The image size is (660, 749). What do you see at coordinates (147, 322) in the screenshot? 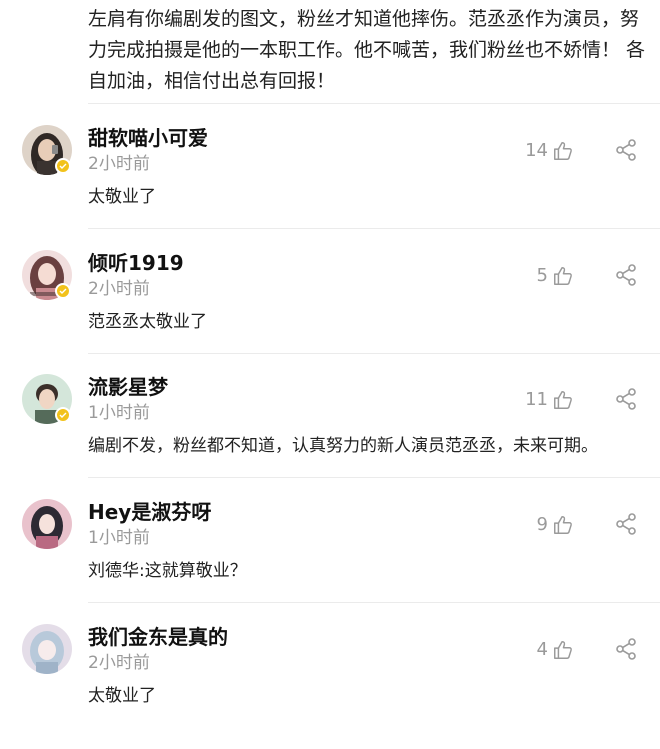
I see `comment-text: 范丞丞太敬业了` at bounding box center [147, 322].